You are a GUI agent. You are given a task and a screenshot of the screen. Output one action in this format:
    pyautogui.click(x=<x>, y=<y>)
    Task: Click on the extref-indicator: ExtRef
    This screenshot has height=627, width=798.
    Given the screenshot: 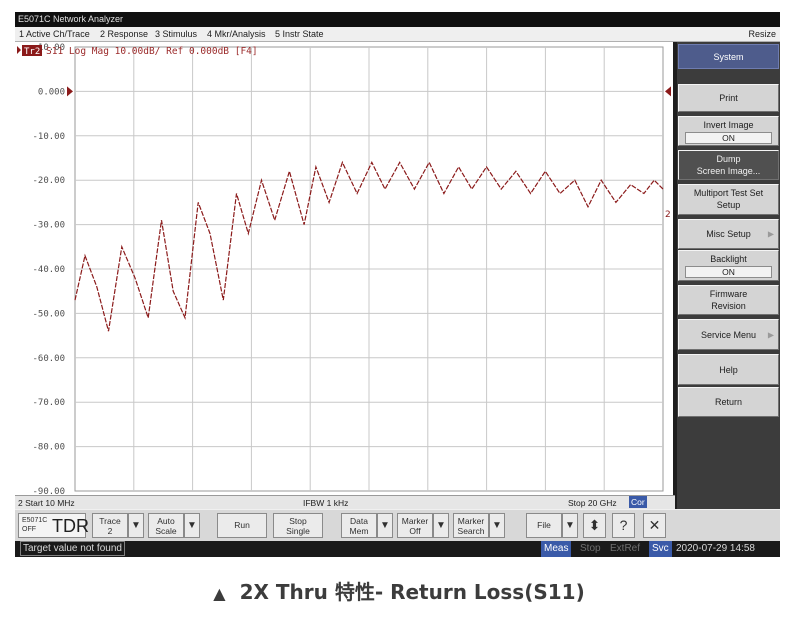 What is the action you would take?
    pyautogui.click(x=625, y=548)
    